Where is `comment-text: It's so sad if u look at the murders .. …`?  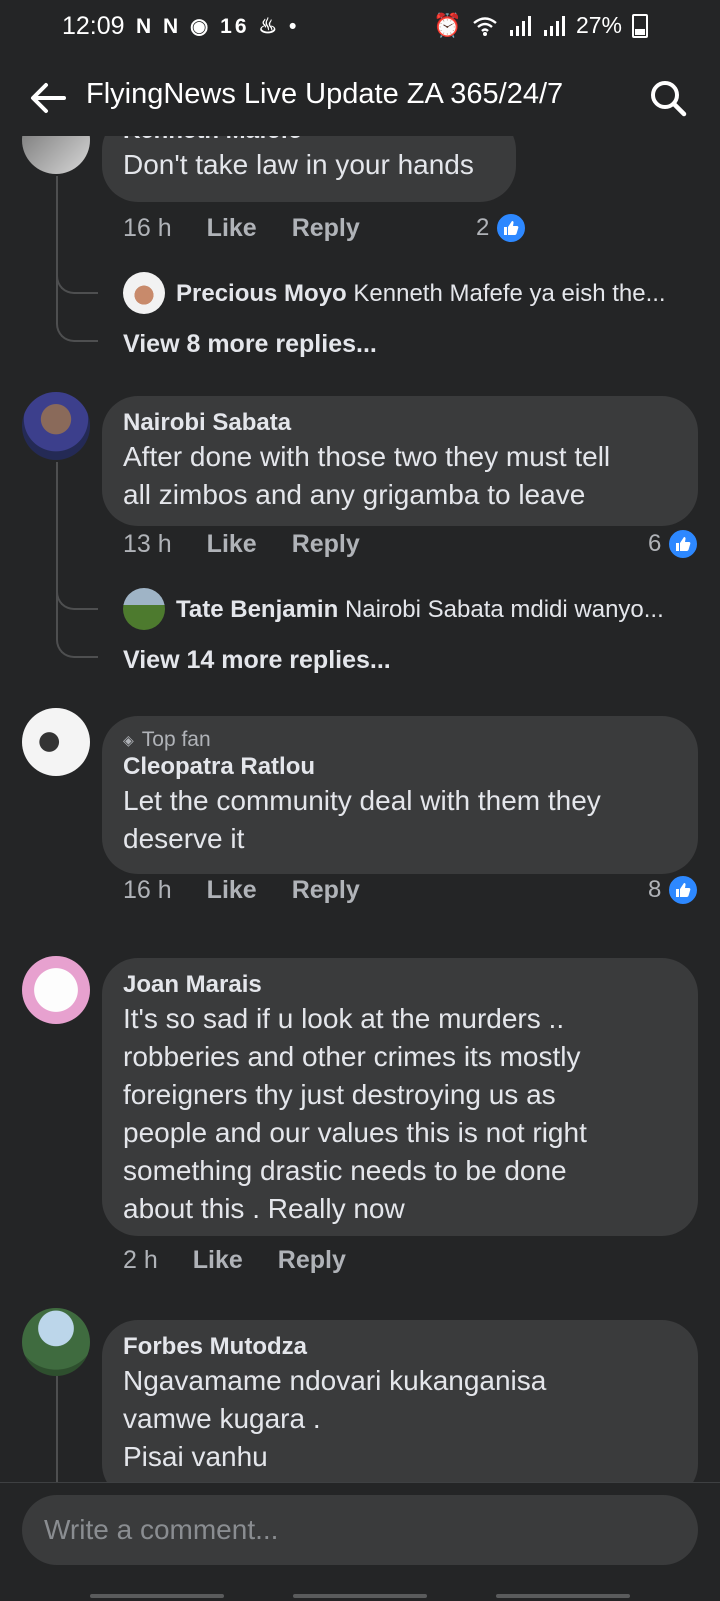 comment-text: It's so sad if u look at the murders .. … is located at coordinates (355, 1113).